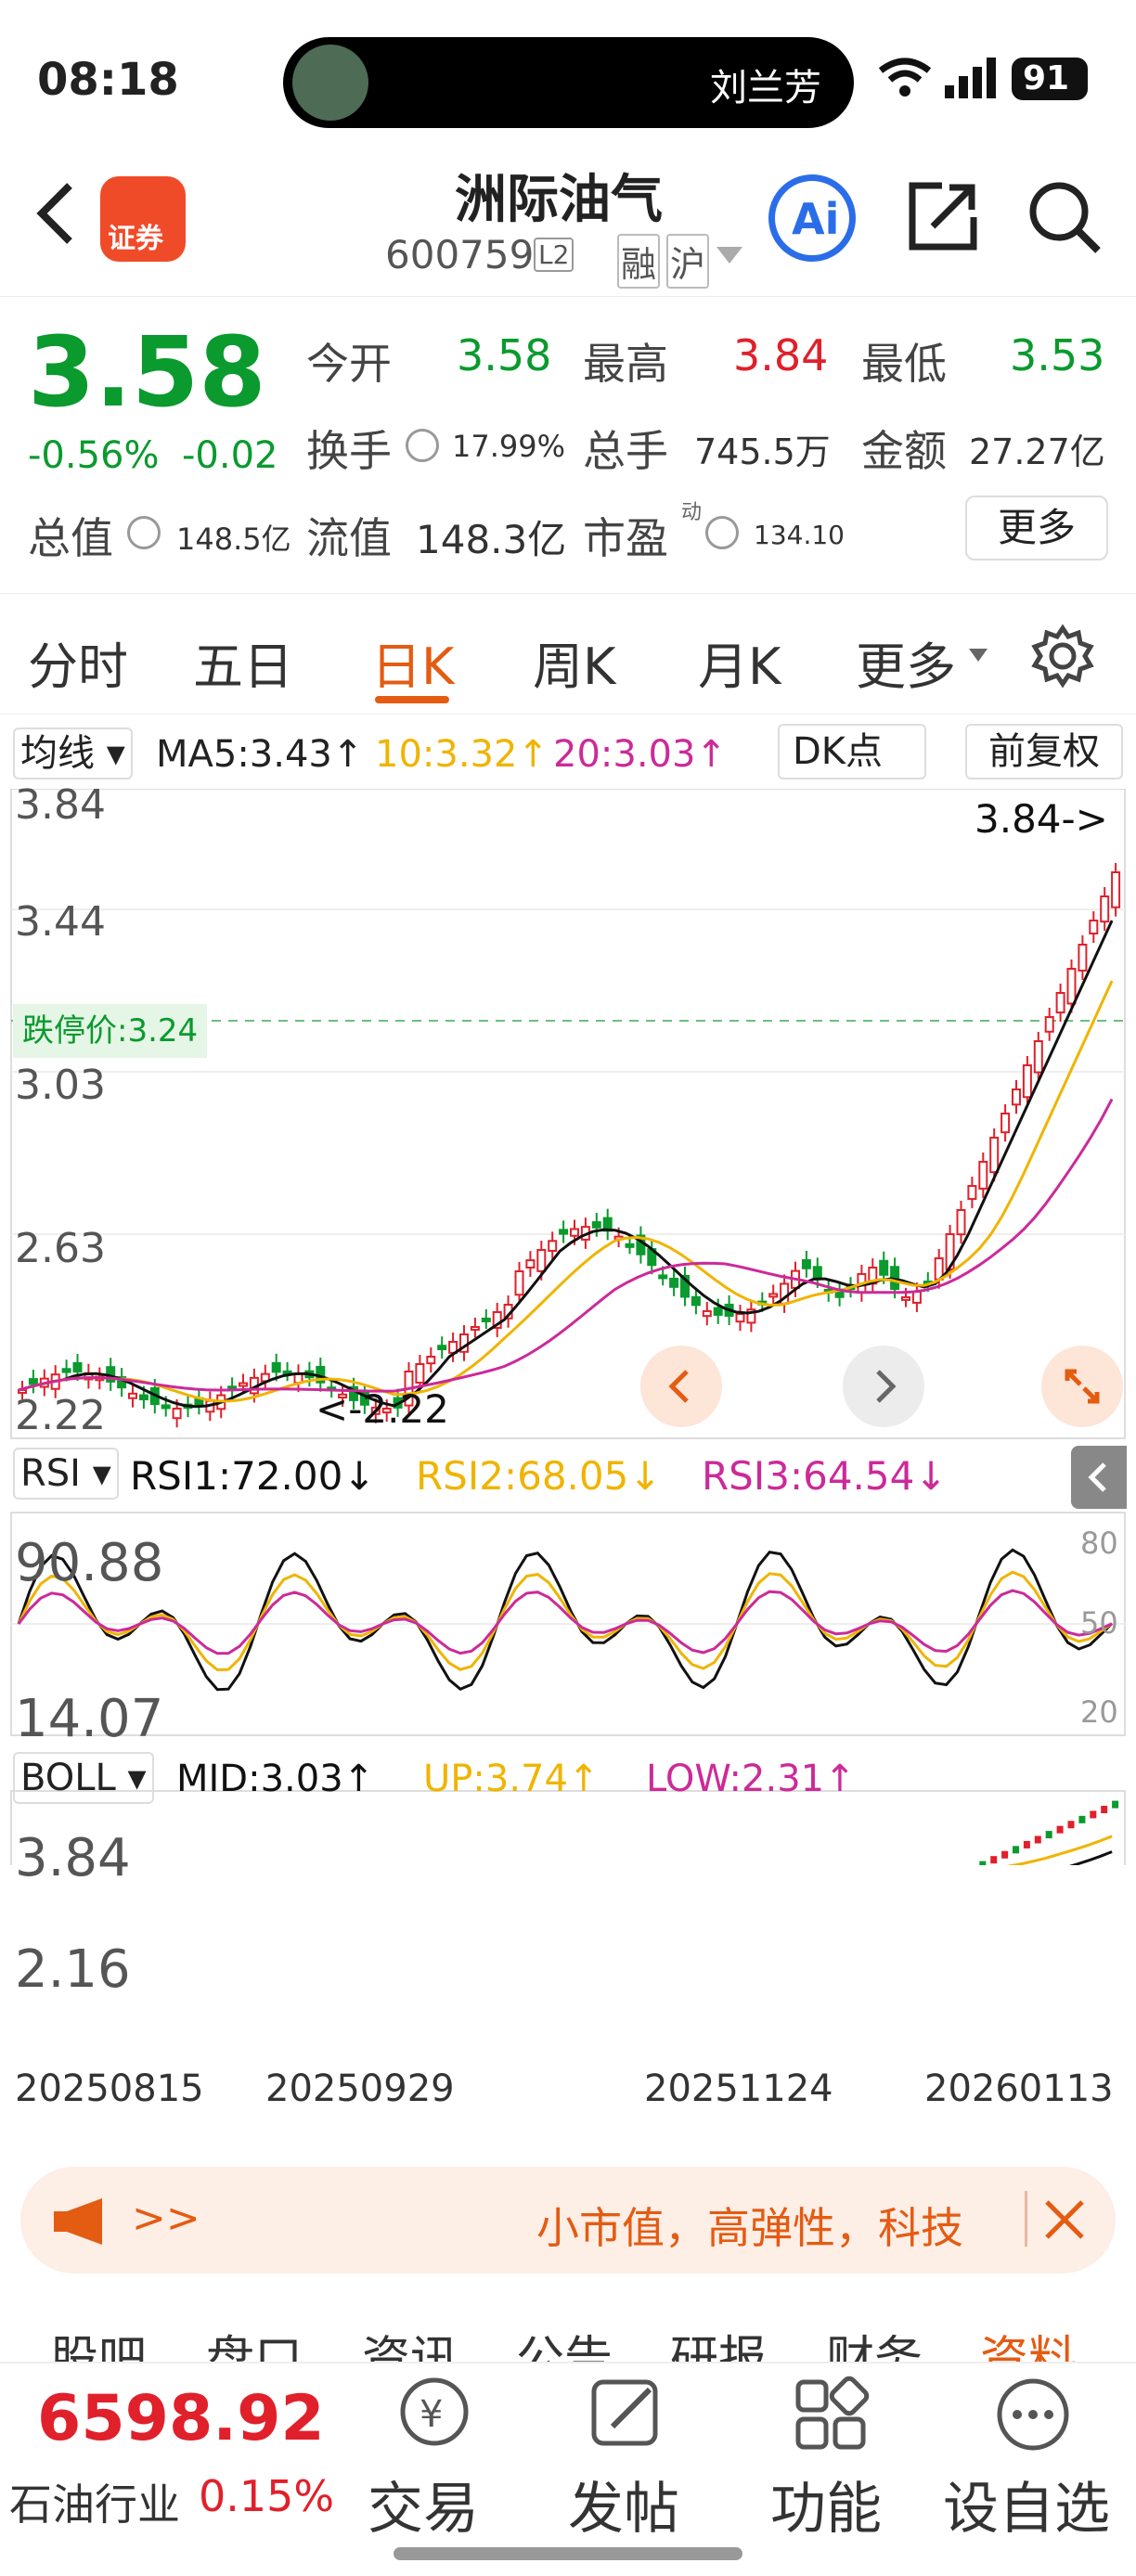 Image resolution: width=1136 pixels, height=2576 pixels. I want to click on tab-research: 研报, so click(718, 2342).